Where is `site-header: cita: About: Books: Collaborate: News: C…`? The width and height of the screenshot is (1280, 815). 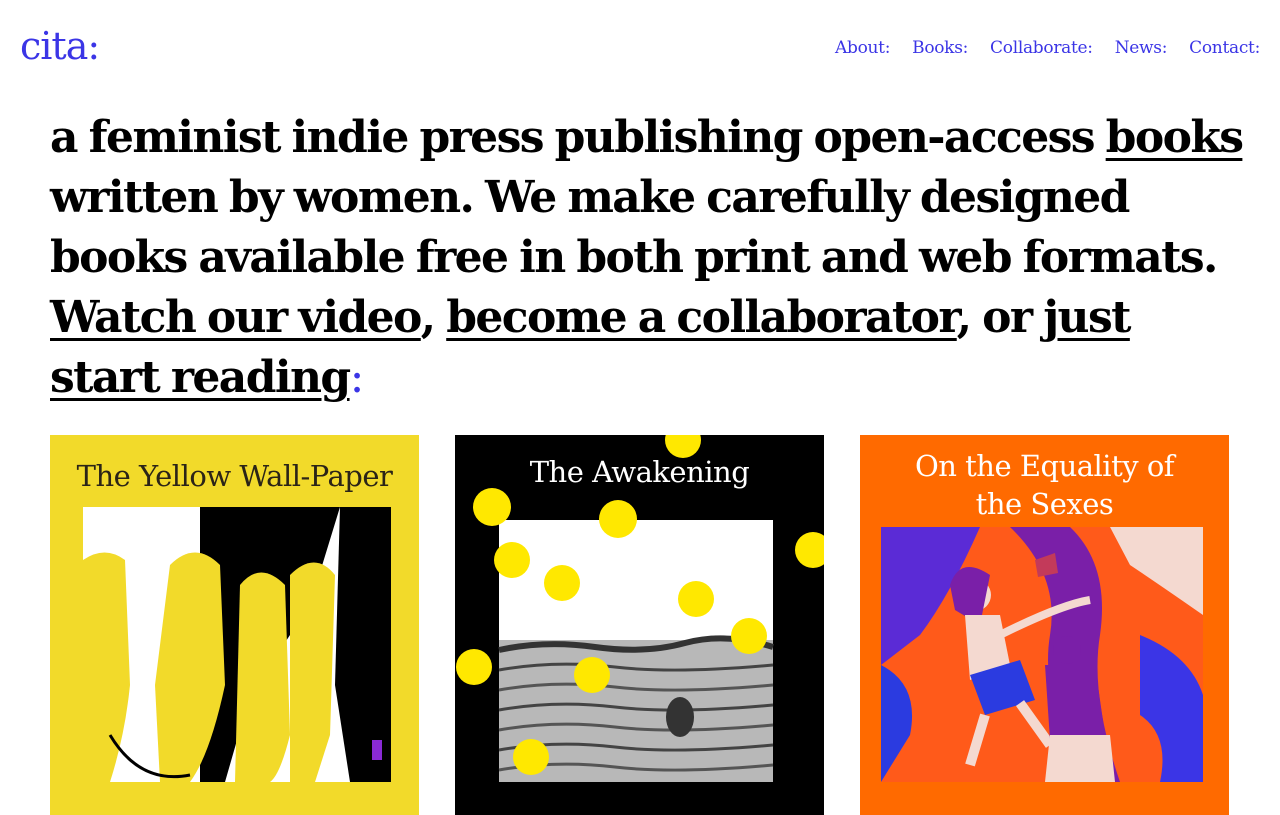 site-header: cita: About: Books: Collaborate: News: C… is located at coordinates (640, 45).